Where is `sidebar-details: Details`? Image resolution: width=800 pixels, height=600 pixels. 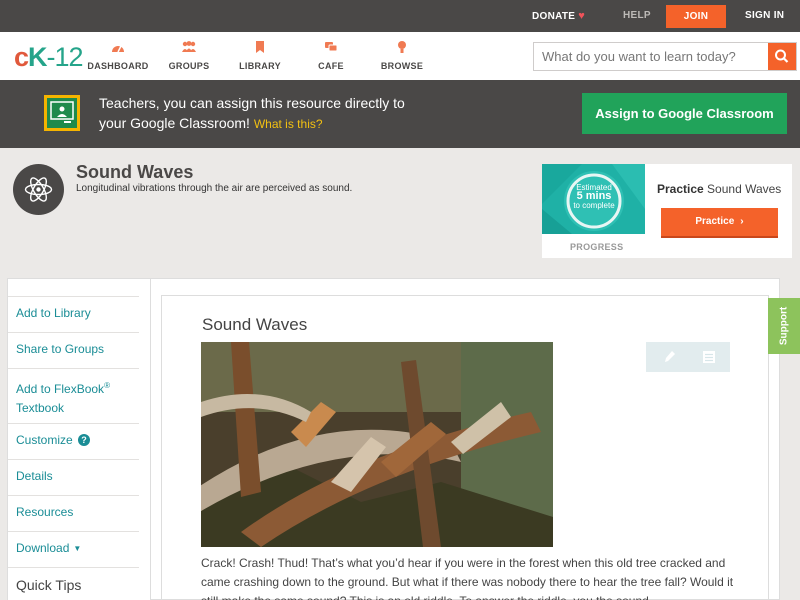 sidebar-details: Details is located at coordinates (77, 476).